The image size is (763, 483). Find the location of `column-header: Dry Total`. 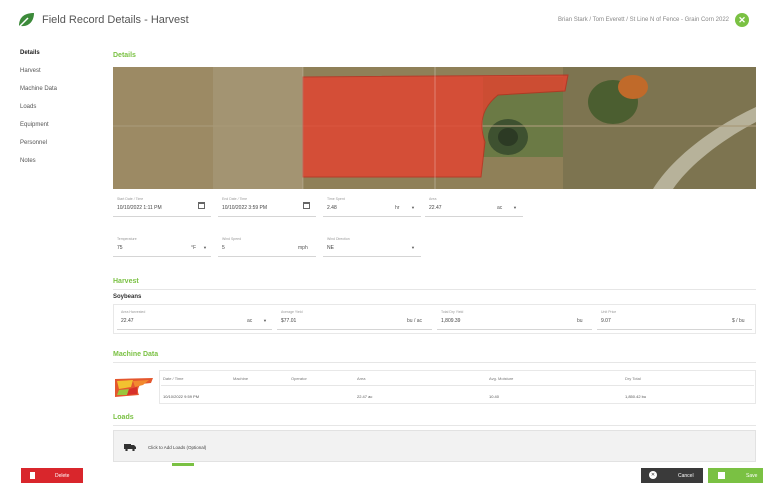

column-header: Dry Total is located at coordinates (633, 378).